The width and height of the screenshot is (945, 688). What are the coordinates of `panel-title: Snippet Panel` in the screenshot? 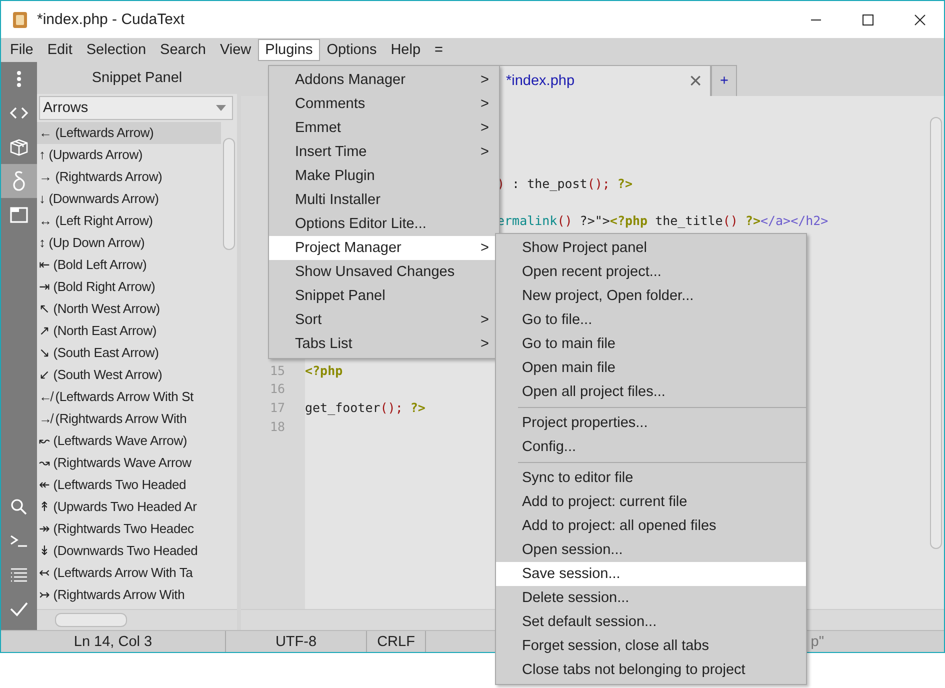 It's located at (137, 78).